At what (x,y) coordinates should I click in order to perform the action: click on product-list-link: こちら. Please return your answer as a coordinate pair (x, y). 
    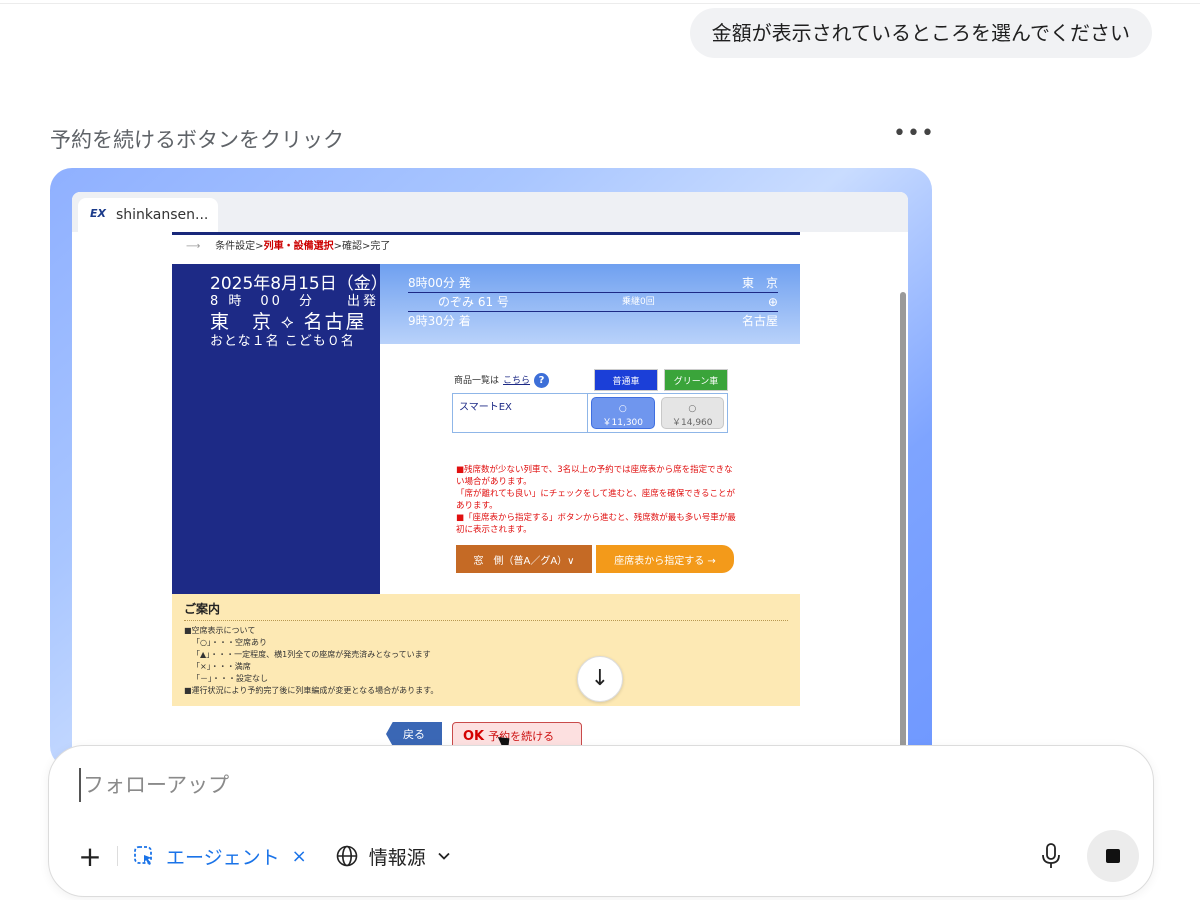
    Looking at the image, I should click on (516, 381).